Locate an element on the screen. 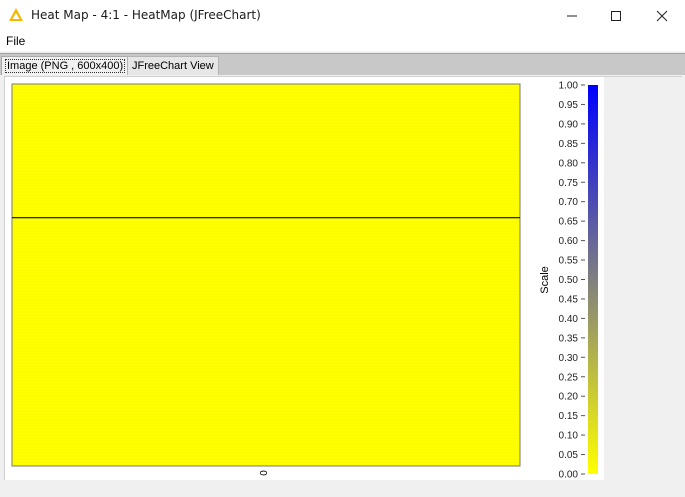  colorbar-tick-label: 0.70 is located at coordinates (569, 202).